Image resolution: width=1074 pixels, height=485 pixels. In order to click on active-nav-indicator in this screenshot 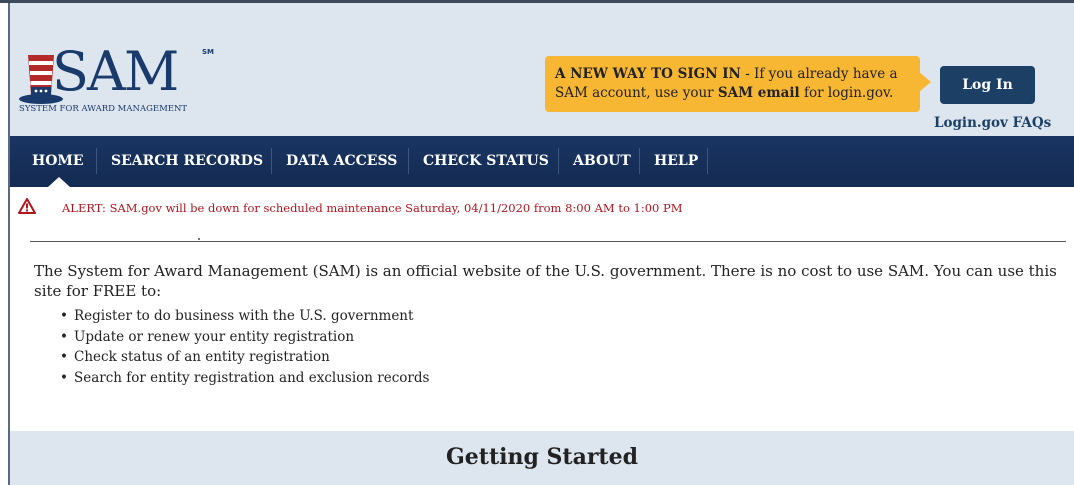, I will do `click(59, 182)`.